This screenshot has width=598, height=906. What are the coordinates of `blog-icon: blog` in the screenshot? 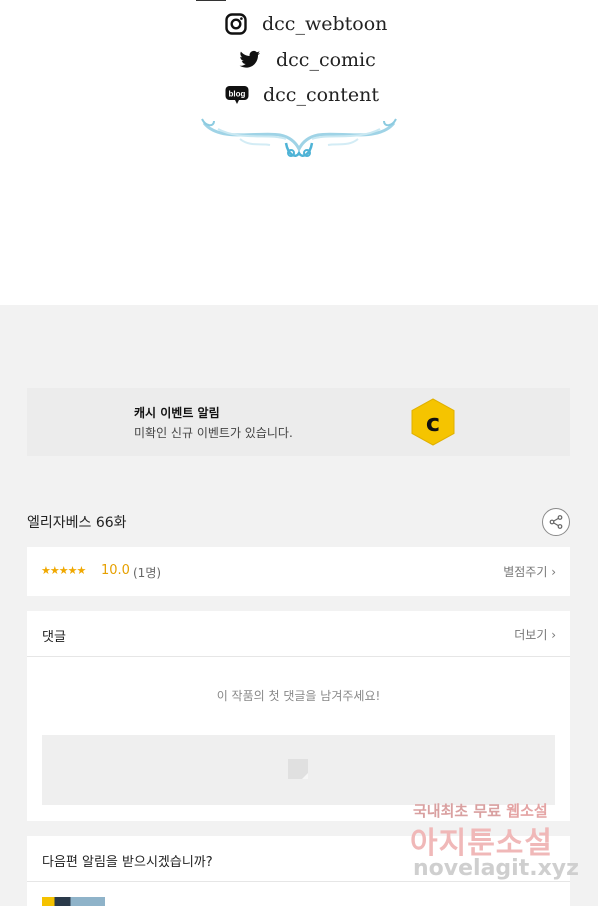 It's located at (237, 95).